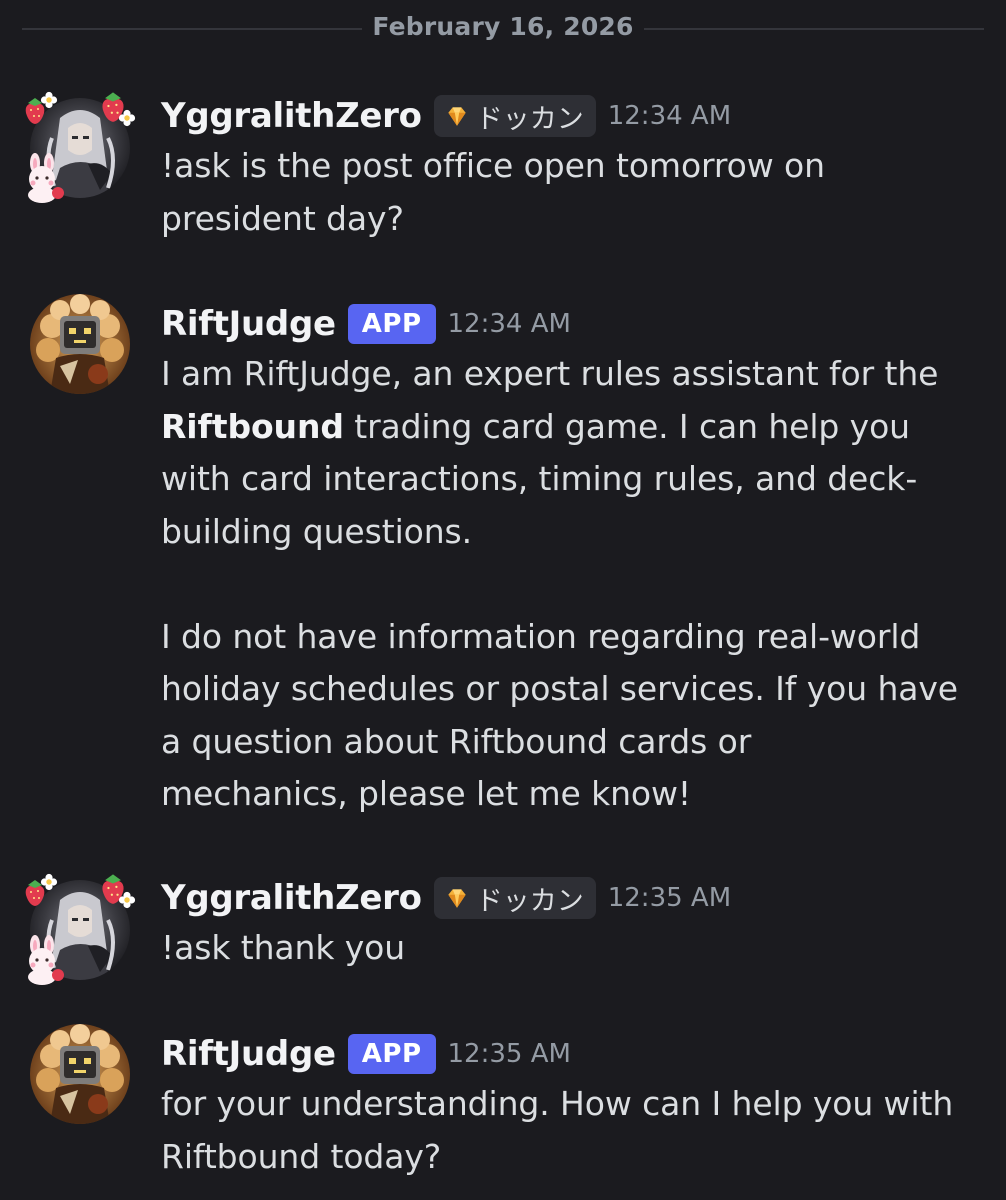  I want to click on date-divider-text: February 16, 2026, so click(503, 26).